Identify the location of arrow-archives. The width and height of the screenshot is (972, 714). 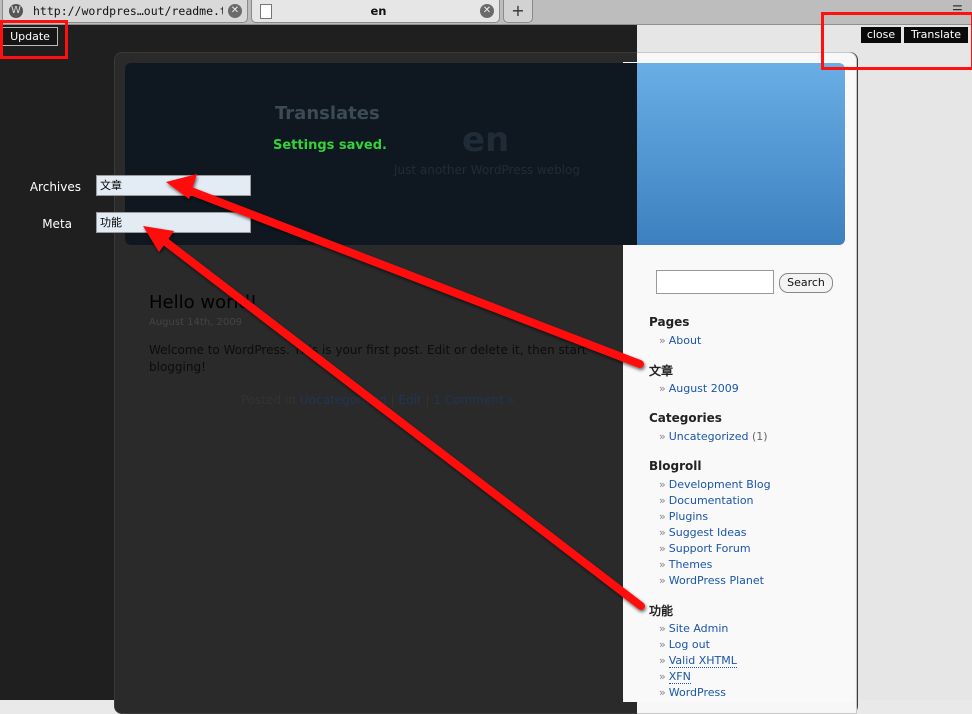
(405, 271).